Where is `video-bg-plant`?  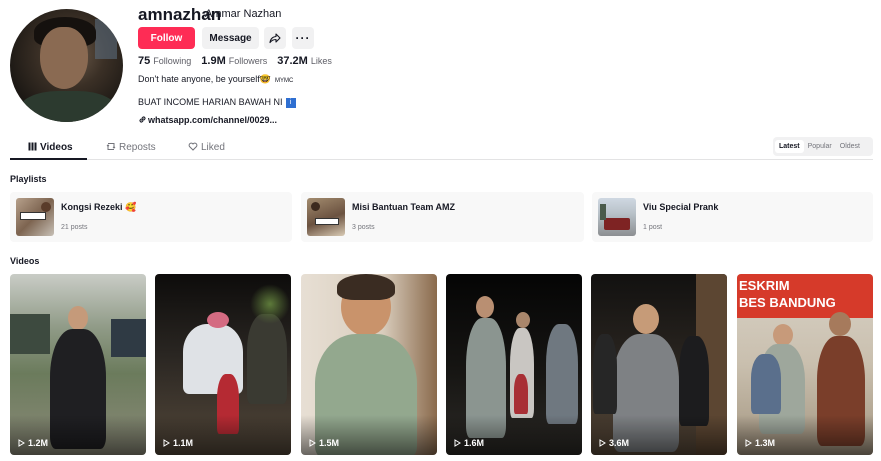 video-bg-plant is located at coordinates (270, 304).